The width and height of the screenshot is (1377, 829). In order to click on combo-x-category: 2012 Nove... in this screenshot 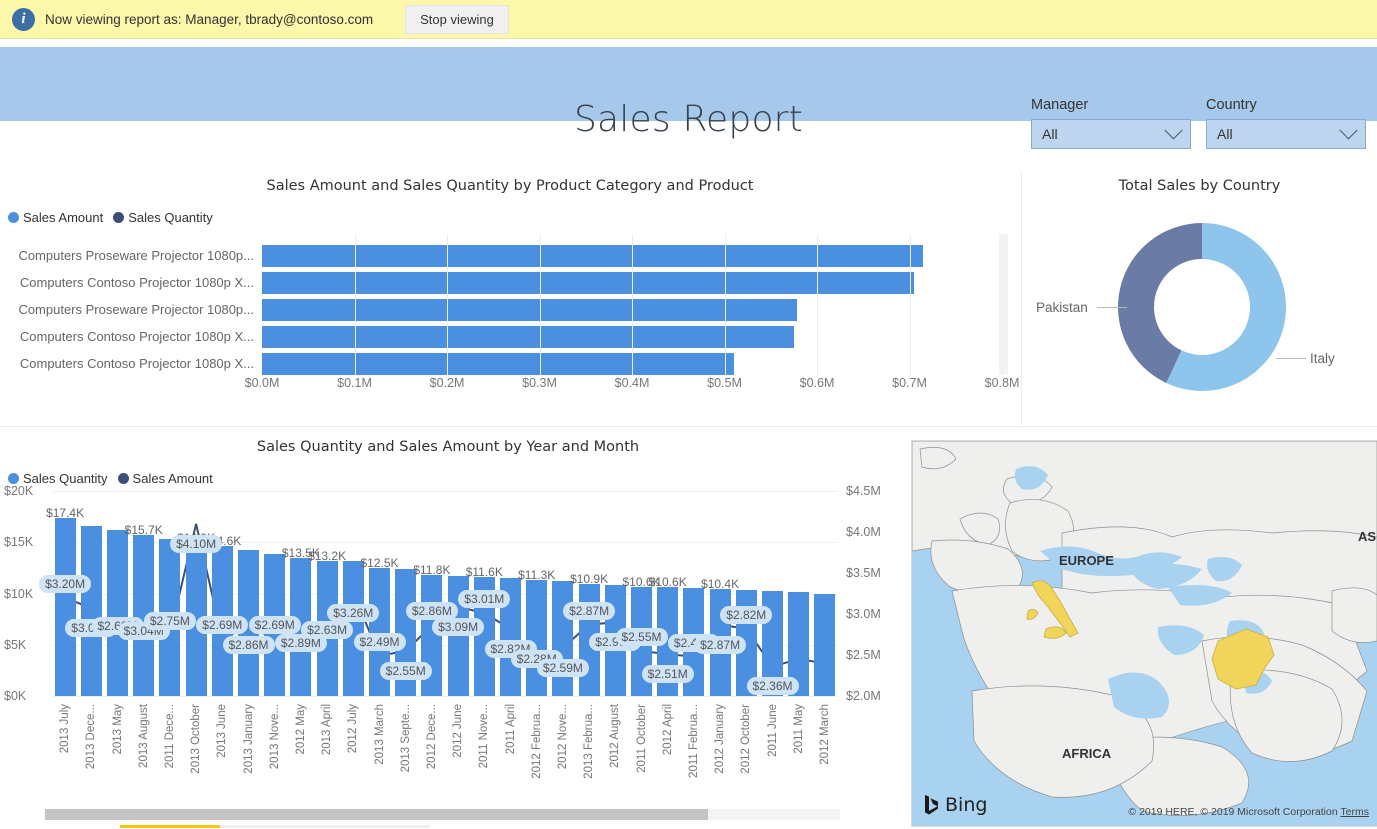, I will do `click(562, 737)`.